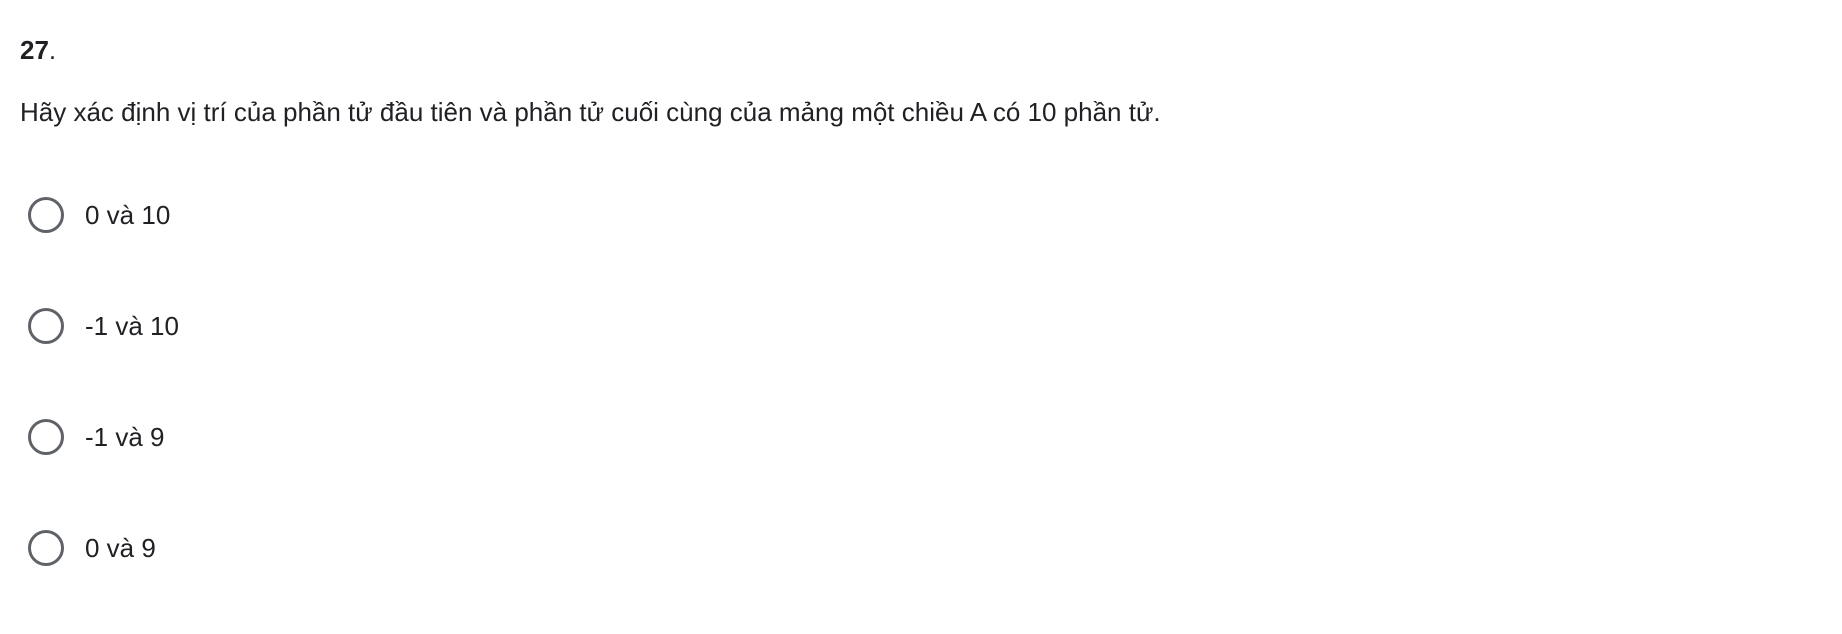 The width and height of the screenshot is (1842, 634). What do you see at coordinates (128, 215) in the screenshot?
I see `answer-option-label: 0 và 10` at bounding box center [128, 215].